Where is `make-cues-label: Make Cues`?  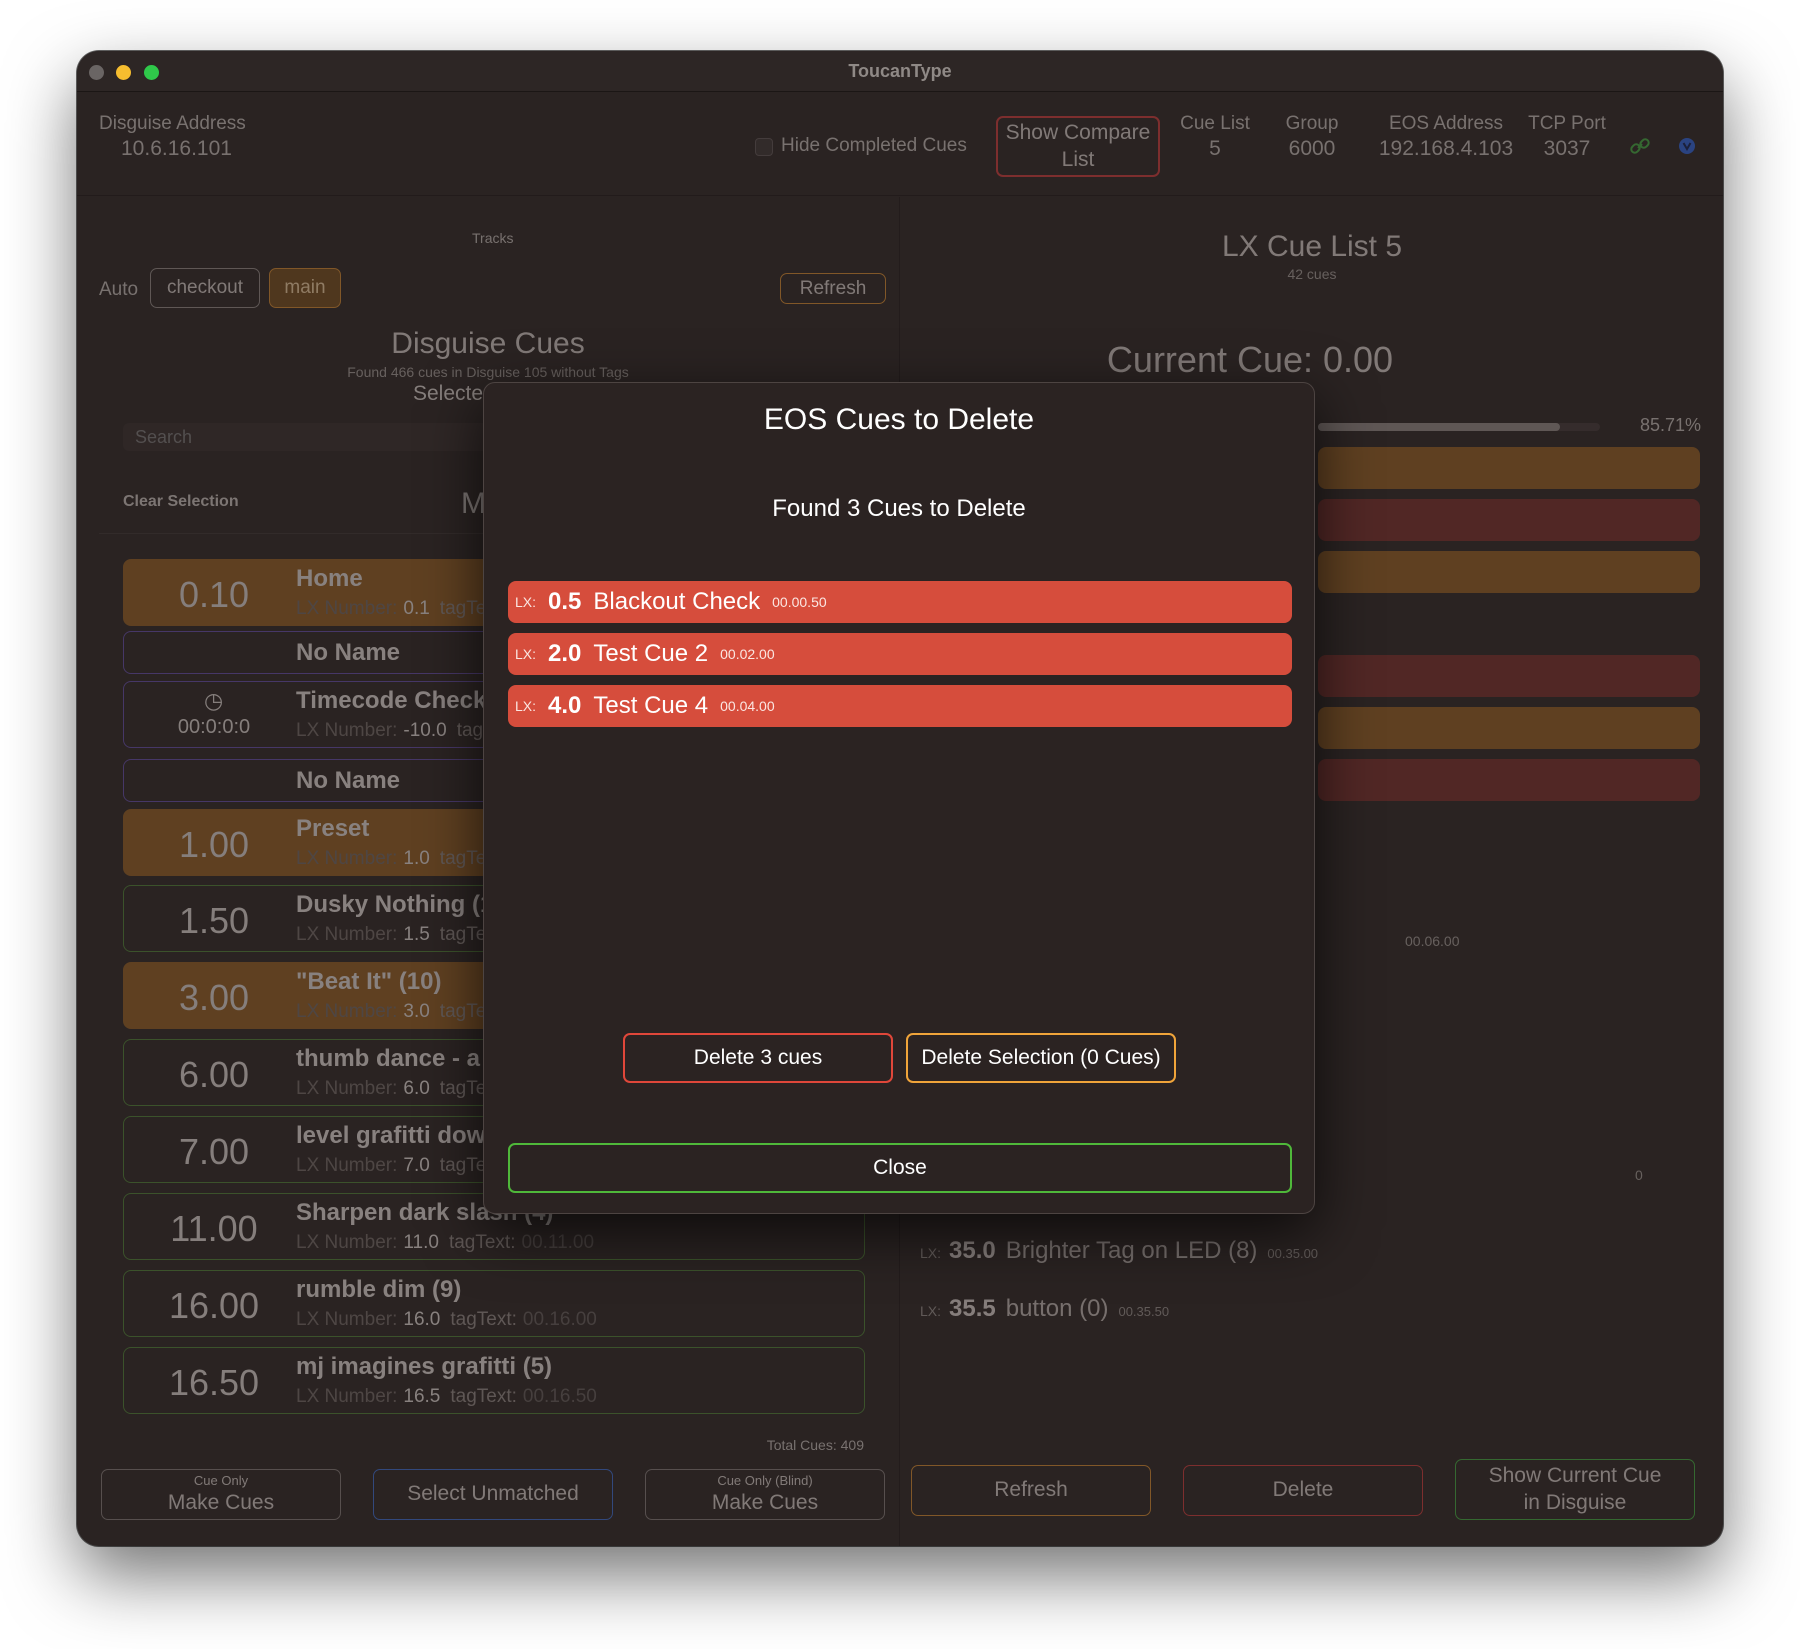
make-cues-label: Make Cues is located at coordinates (221, 1502).